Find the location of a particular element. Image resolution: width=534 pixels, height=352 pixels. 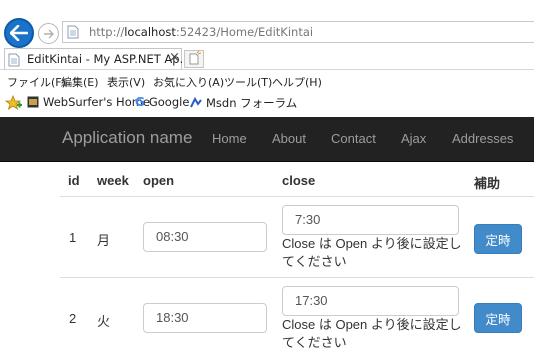

google-icon: G is located at coordinates (140, 102).